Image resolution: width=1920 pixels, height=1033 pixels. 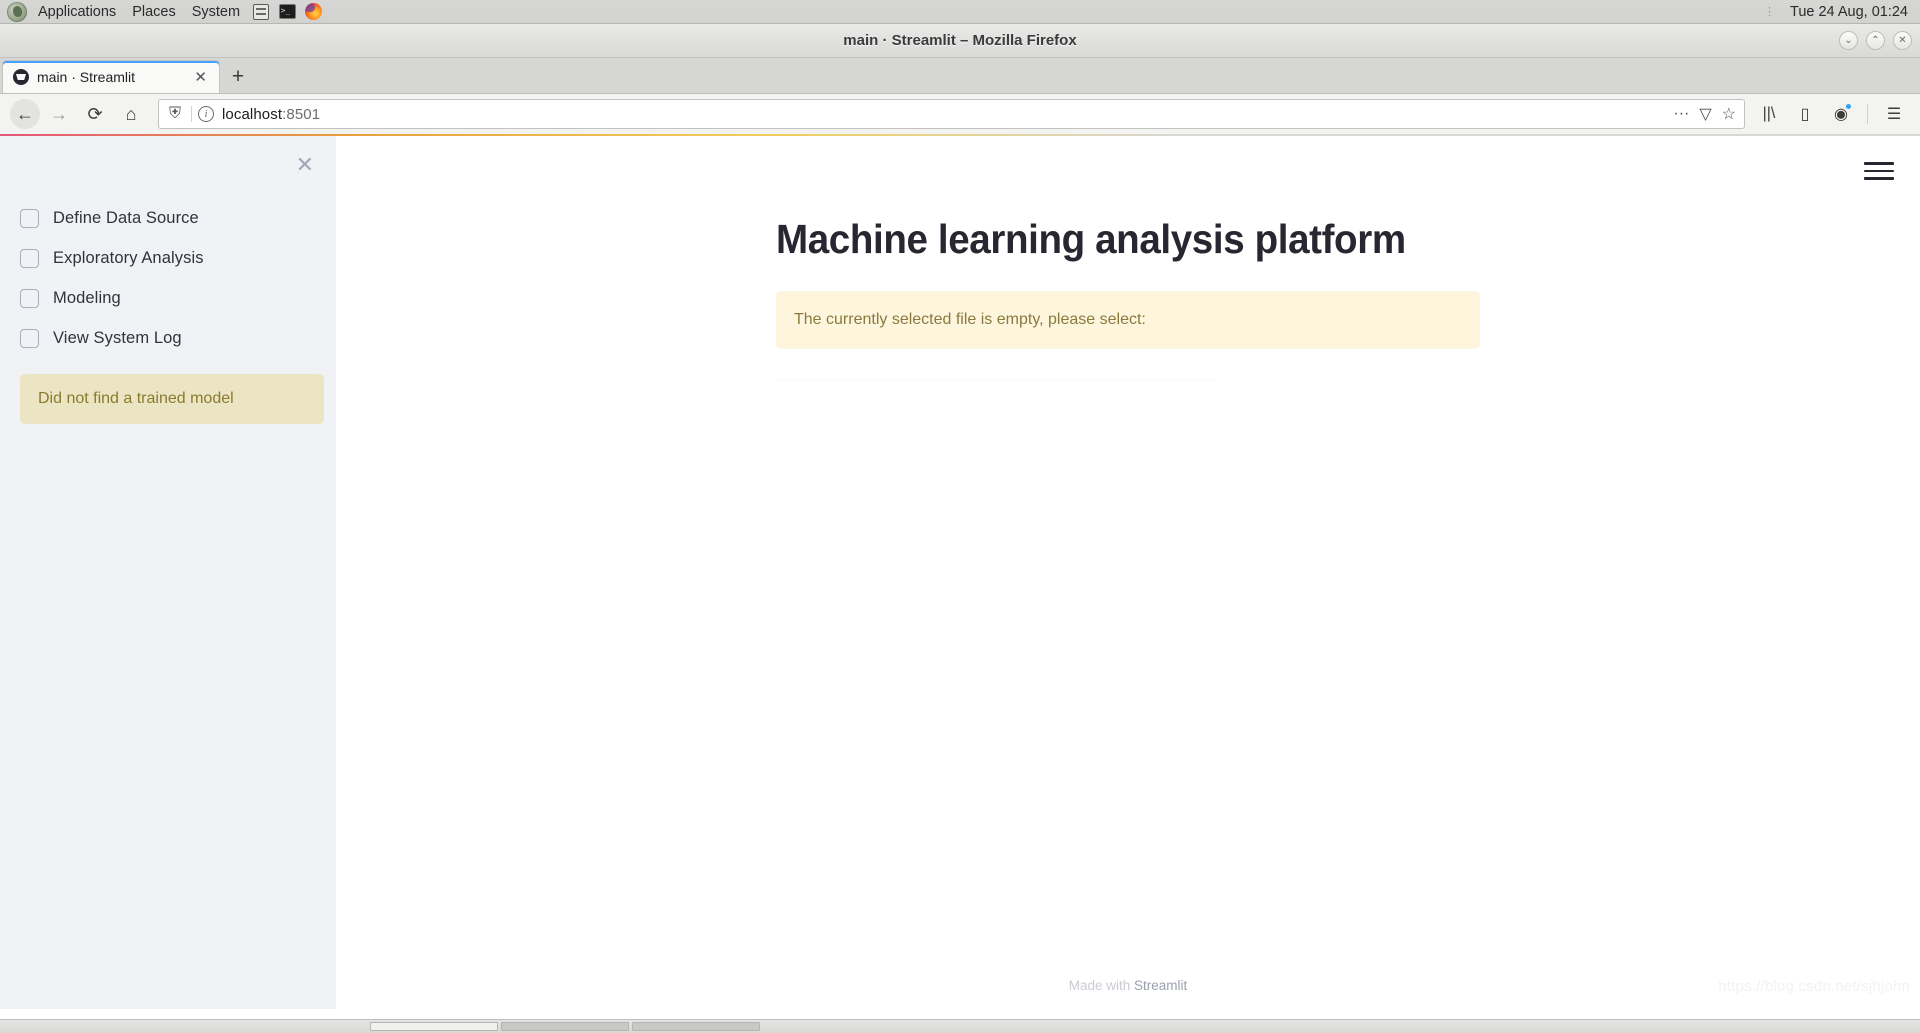 What do you see at coordinates (191, 114) in the screenshot?
I see `urlbar-divider` at bounding box center [191, 114].